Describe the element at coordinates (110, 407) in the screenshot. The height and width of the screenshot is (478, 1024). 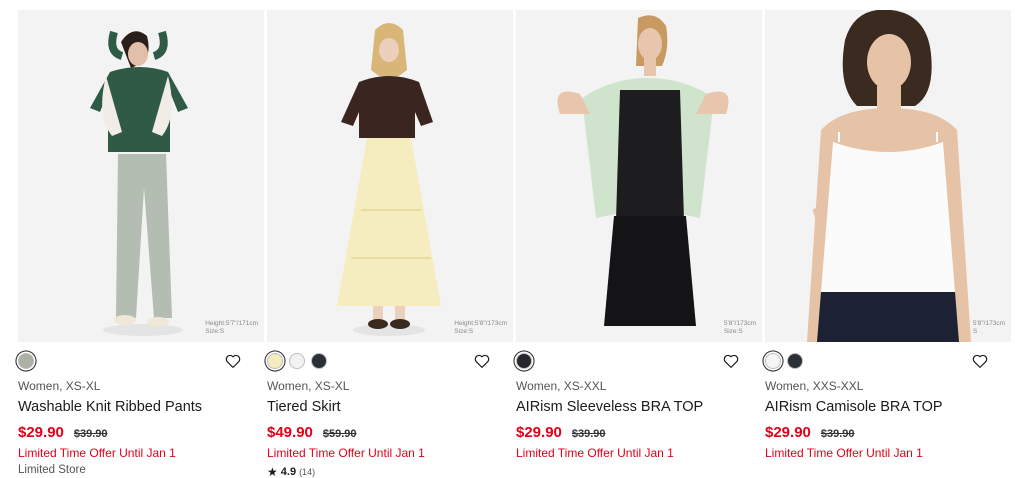
I see `product-name: Washable Knit Ribbed Pants` at that location.